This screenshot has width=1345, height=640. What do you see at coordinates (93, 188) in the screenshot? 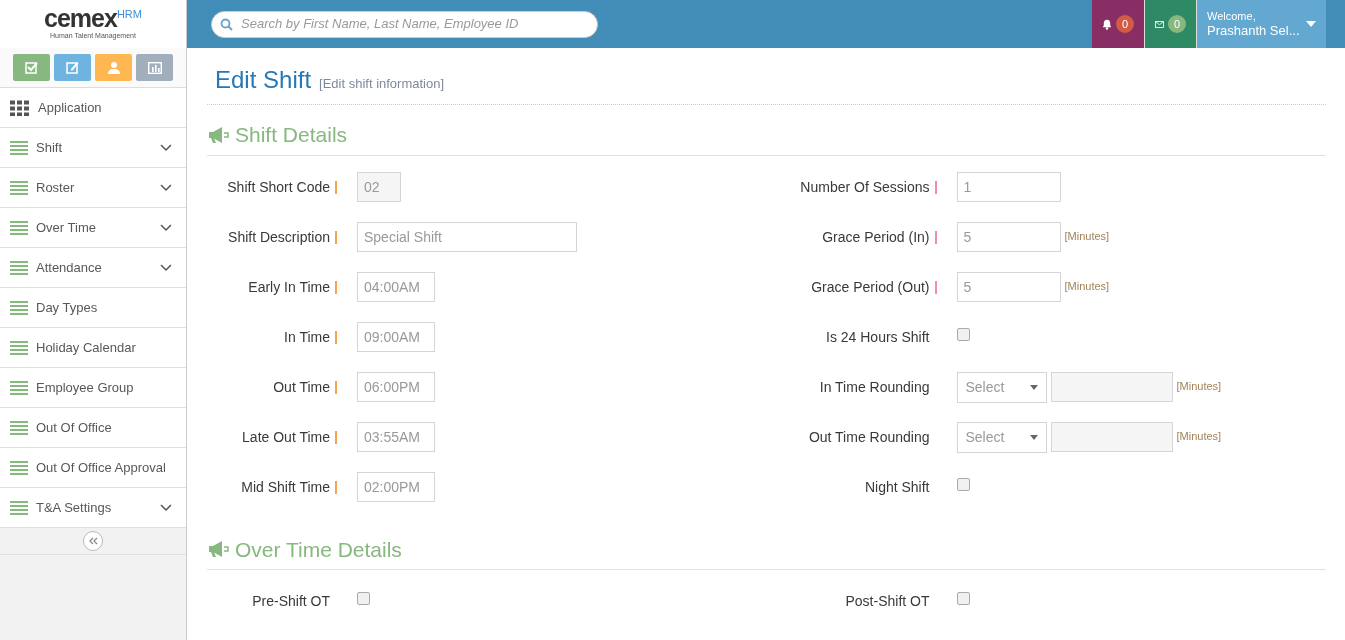
I see `sidebar-item: Roster` at bounding box center [93, 188].